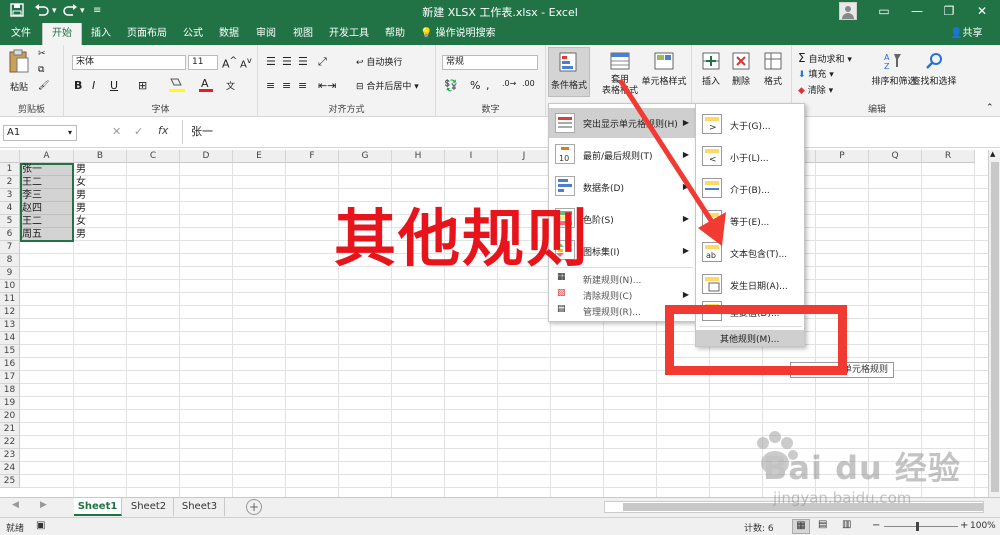  Describe the element at coordinates (70, 132) in the screenshot. I see `name-box-dropdown-icon: ▾` at that location.